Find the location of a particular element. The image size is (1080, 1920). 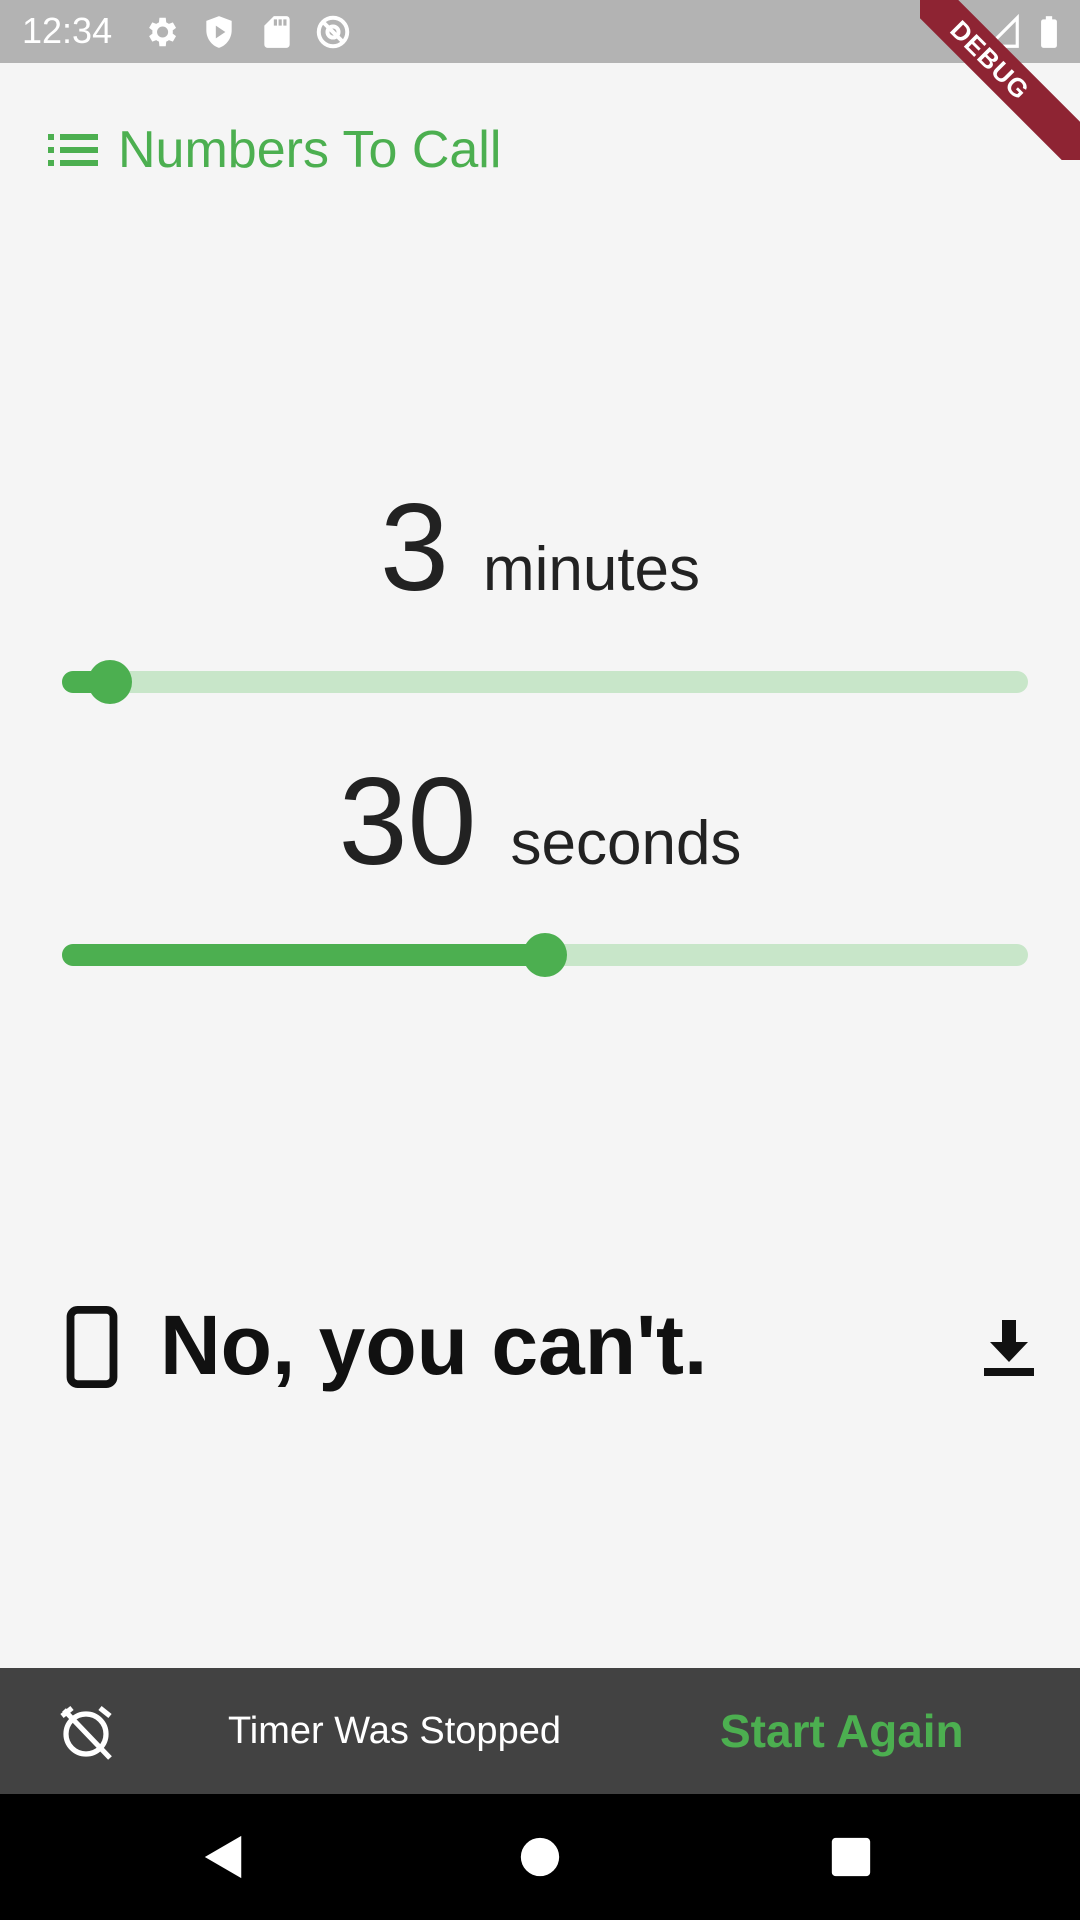

download-icon is located at coordinates (1009, 1348).